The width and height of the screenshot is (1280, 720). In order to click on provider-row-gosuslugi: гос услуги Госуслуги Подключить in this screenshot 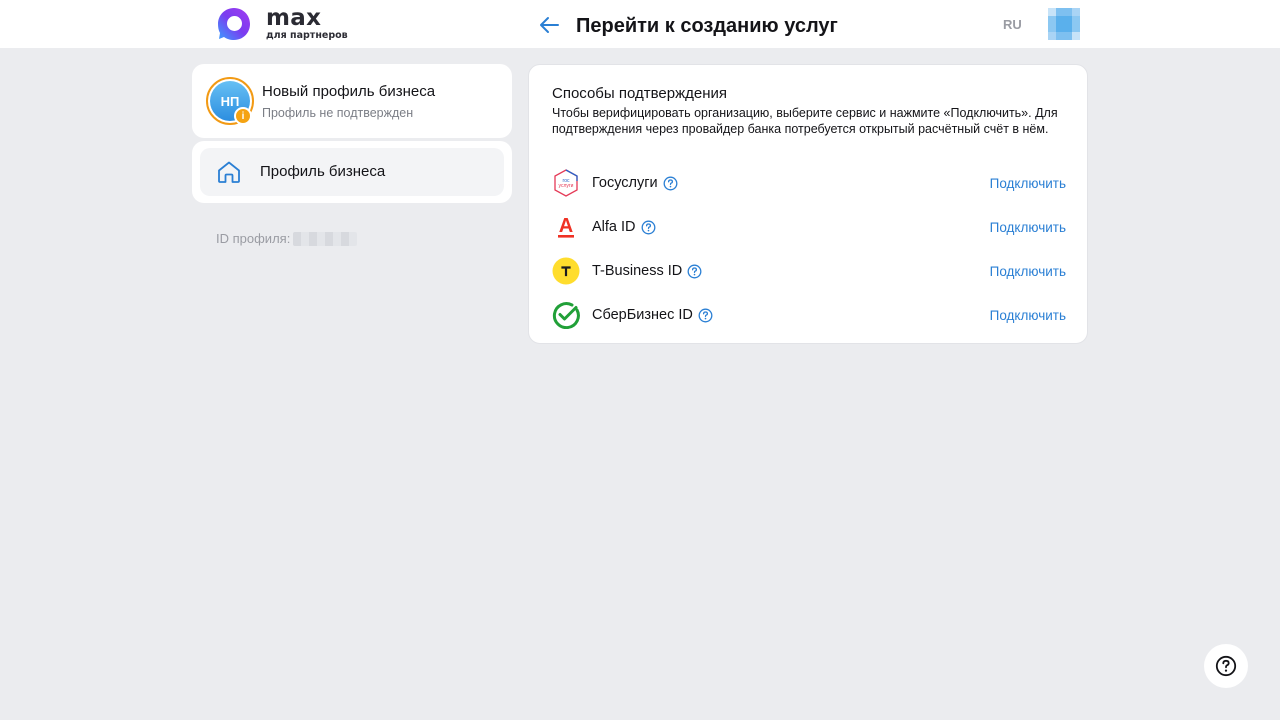, I will do `click(809, 183)`.